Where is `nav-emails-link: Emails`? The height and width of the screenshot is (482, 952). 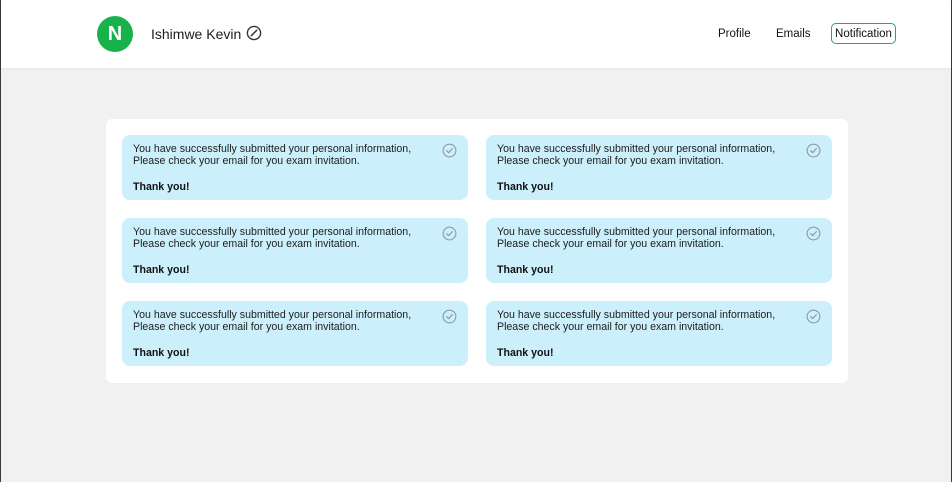
nav-emails-link: Emails is located at coordinates (793, 33).